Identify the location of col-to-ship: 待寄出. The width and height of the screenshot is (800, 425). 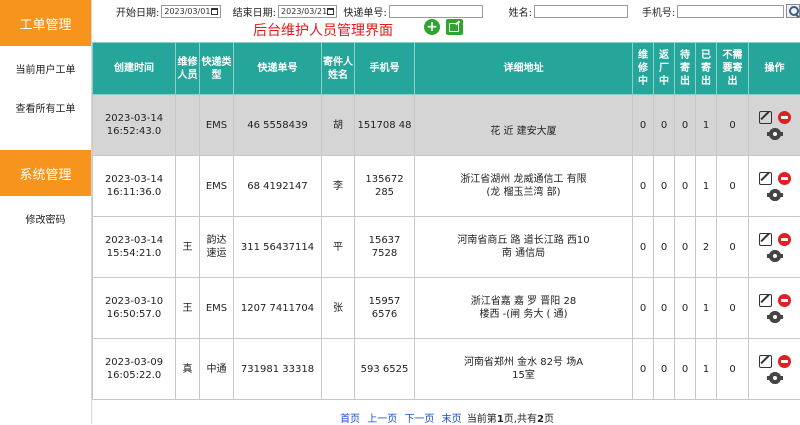
(685, 69).